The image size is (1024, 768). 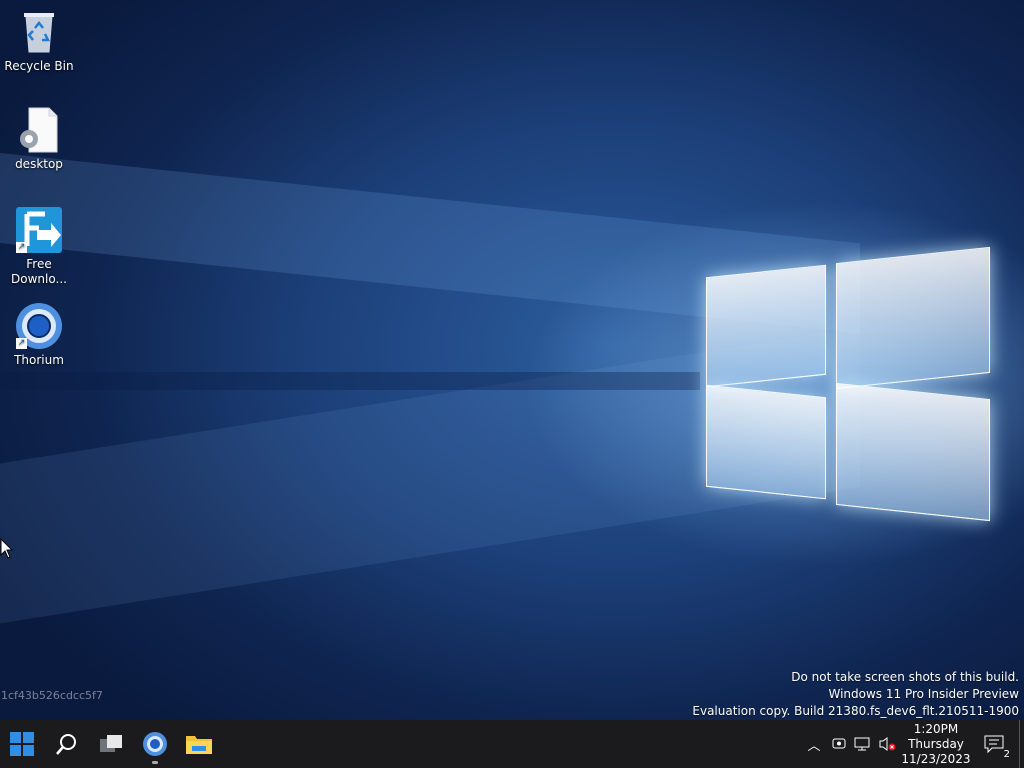 I want to click on windows-logo-wallpaper, so click(x=848, y=386).